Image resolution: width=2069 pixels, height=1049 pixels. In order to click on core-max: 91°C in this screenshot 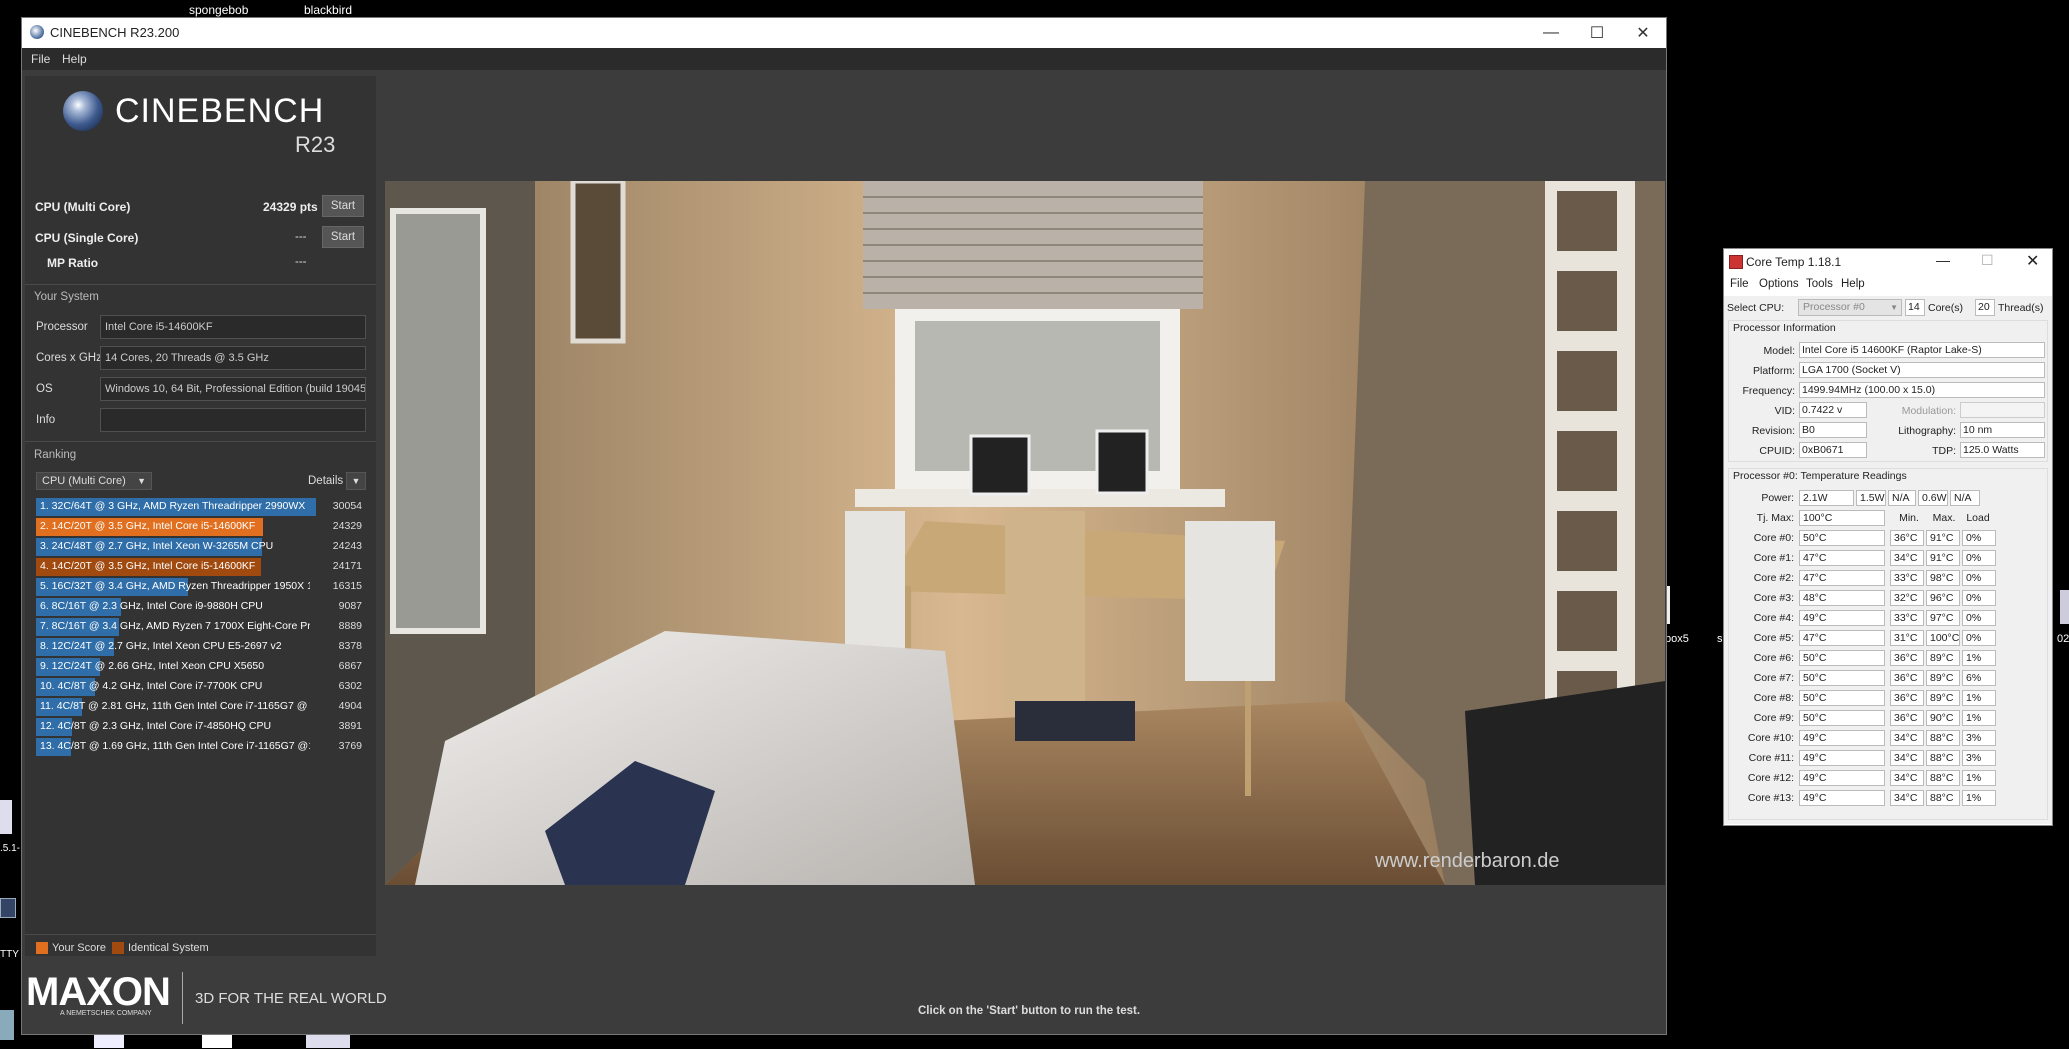, I will do `click(1943, 538)`.